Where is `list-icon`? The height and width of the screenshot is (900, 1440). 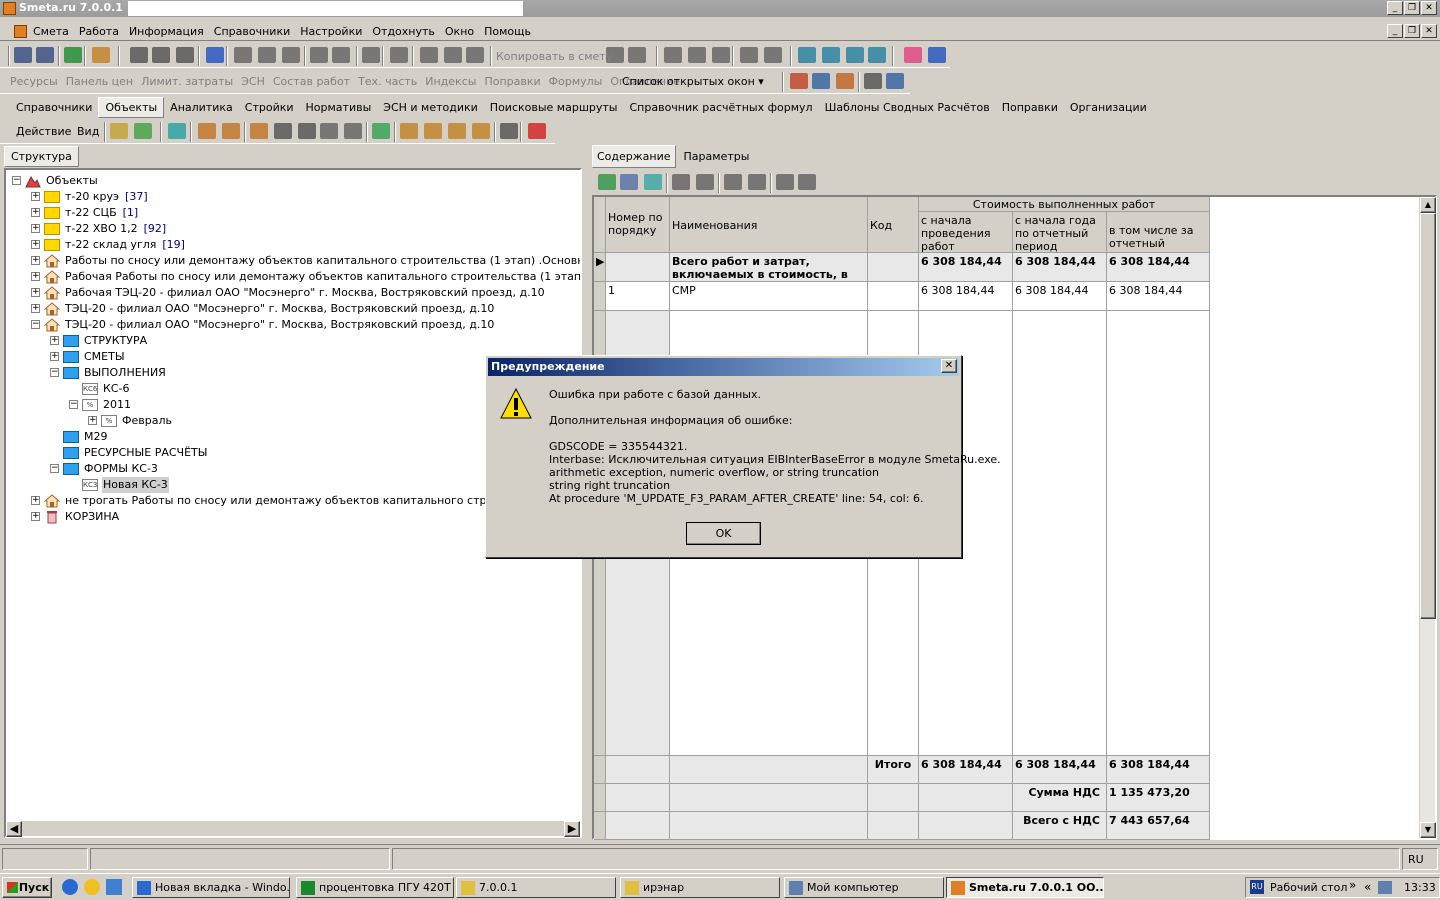 list-icon is located at coordinates (267, 55).